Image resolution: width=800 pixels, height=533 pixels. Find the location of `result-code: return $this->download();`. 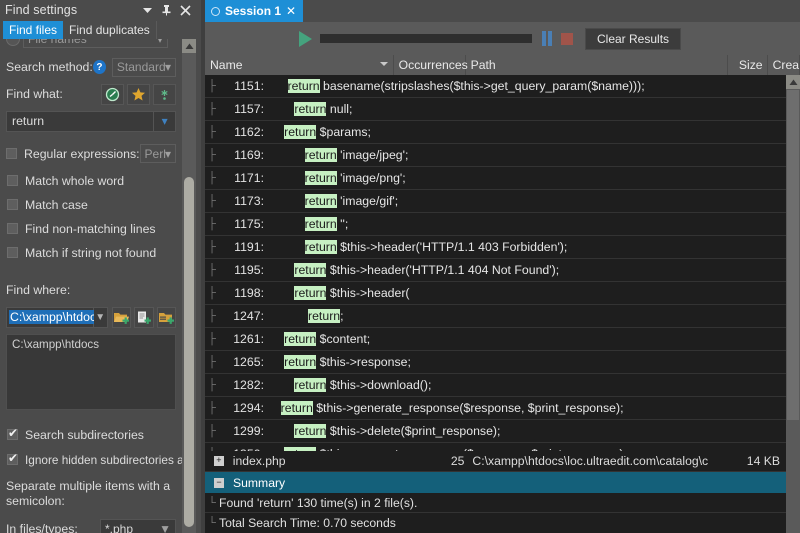

result-code: return $this->download(); is located at coordinates (349, 385).